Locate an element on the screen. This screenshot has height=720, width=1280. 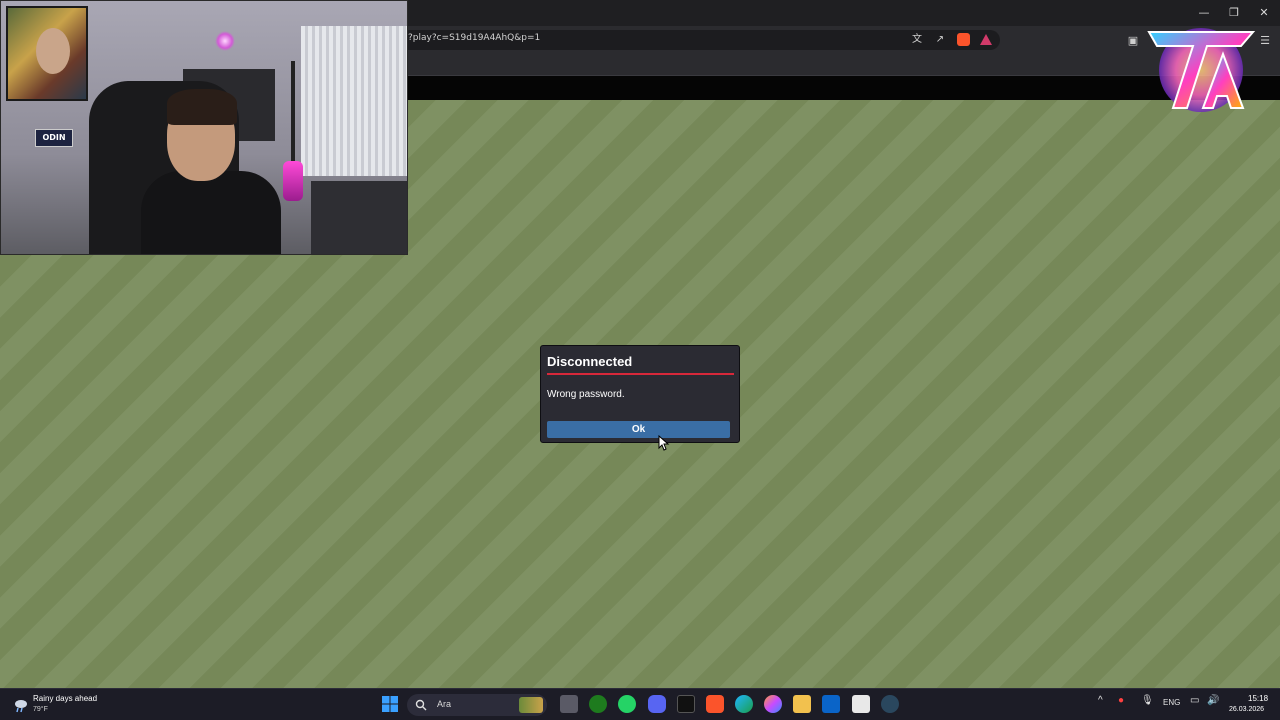
mic-arm is located at coordinates (293, 116).